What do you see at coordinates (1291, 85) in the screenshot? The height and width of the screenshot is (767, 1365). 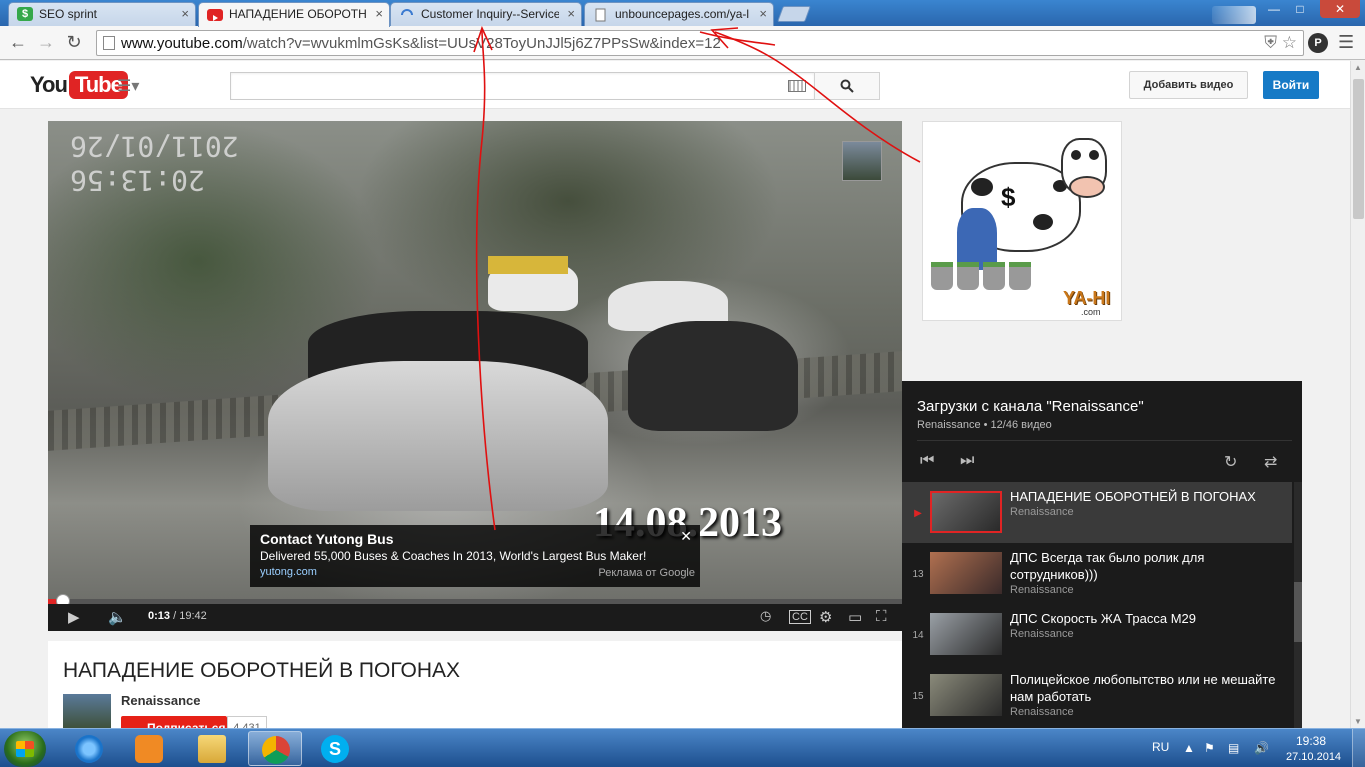 I see `sign-in-button: Войти` at bounding box center [1291, 85].